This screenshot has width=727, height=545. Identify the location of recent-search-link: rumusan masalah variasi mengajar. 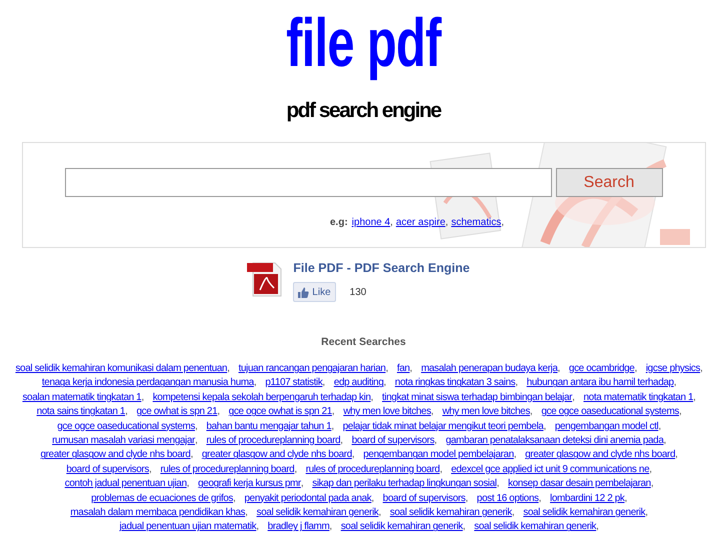
(123, 441).